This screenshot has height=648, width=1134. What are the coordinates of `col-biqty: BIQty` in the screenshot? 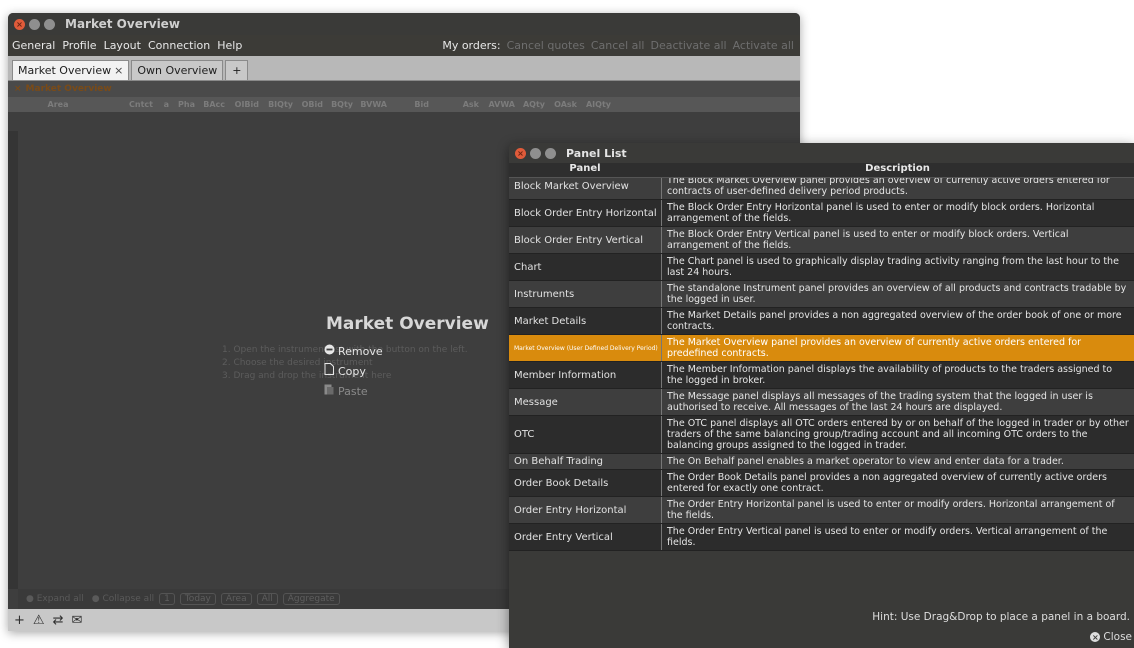 It's located at (276, 104).